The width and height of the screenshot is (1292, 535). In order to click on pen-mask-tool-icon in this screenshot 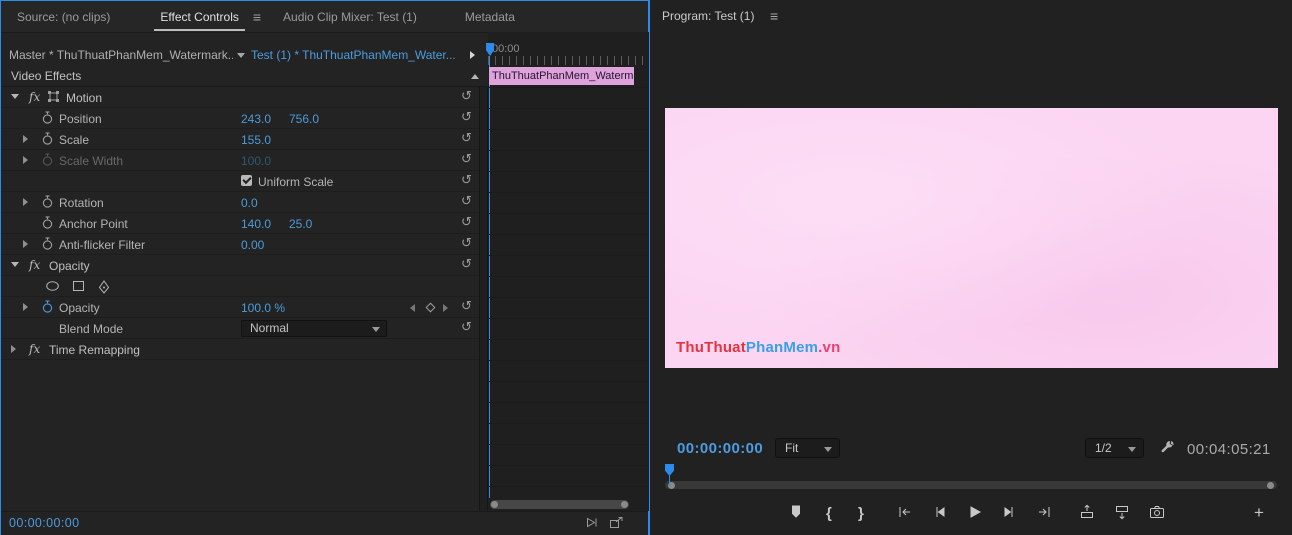, I will do `click(104, 288)`.